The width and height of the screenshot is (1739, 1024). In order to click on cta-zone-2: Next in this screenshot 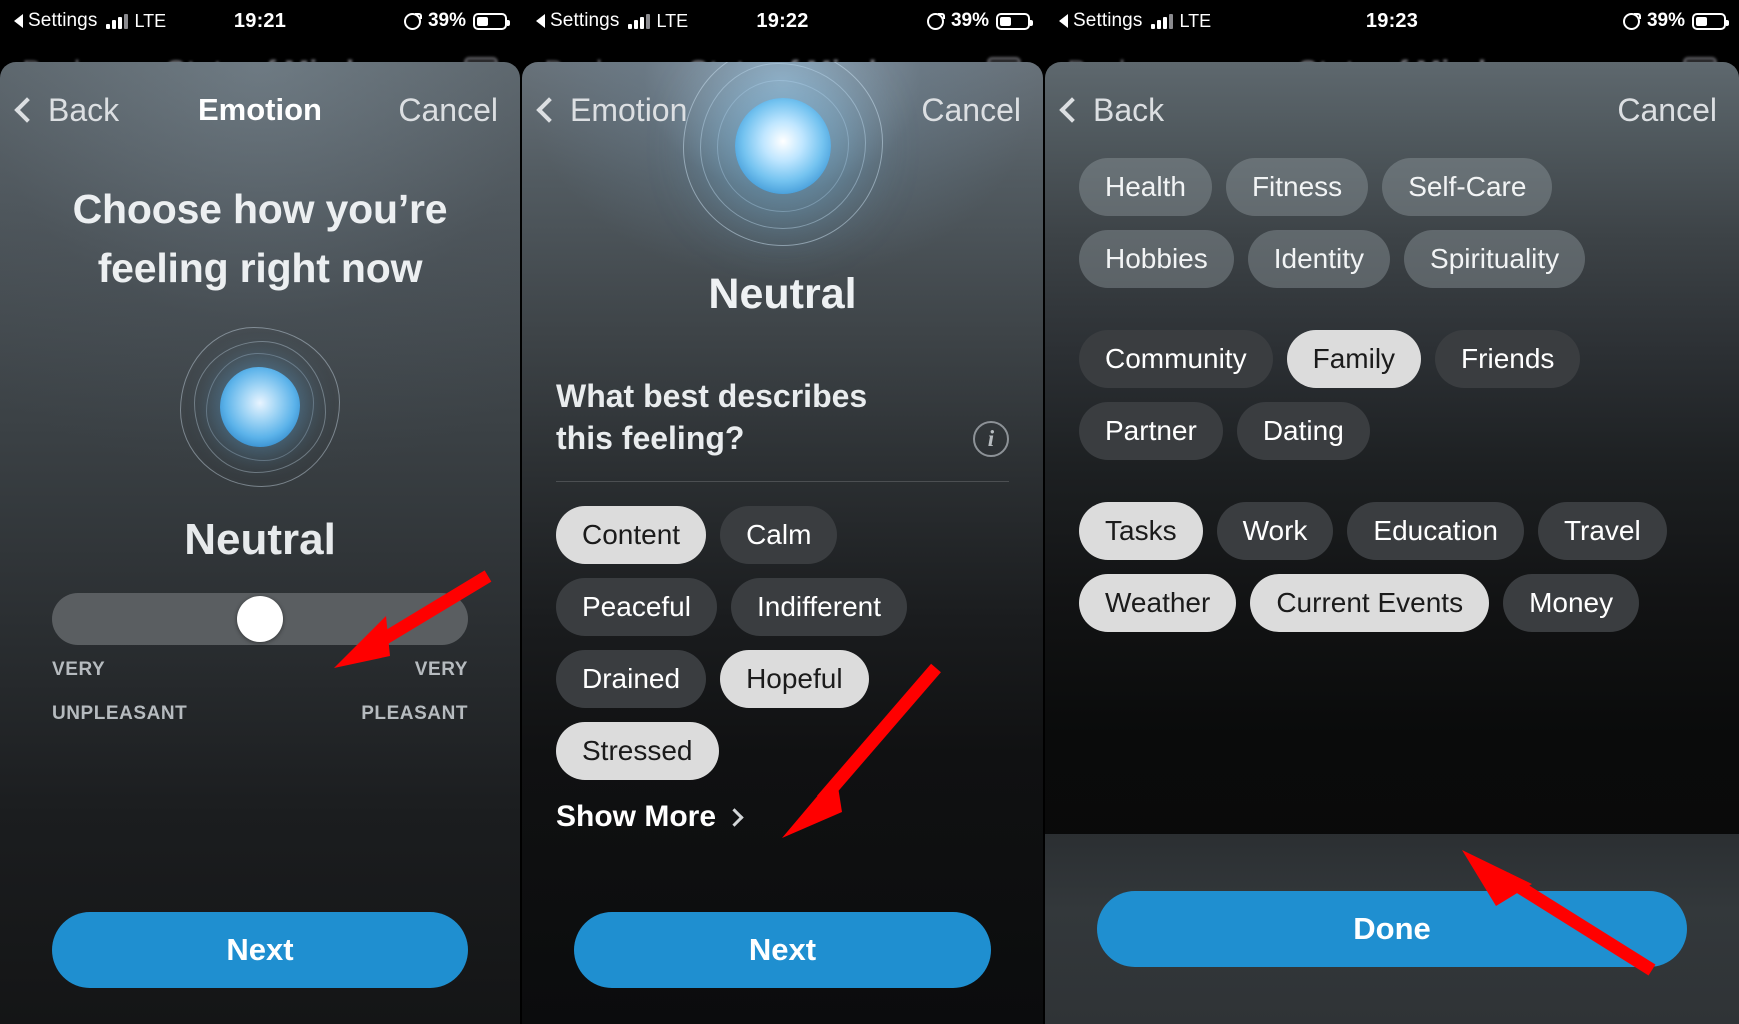, I will do `click(782, 968)`.